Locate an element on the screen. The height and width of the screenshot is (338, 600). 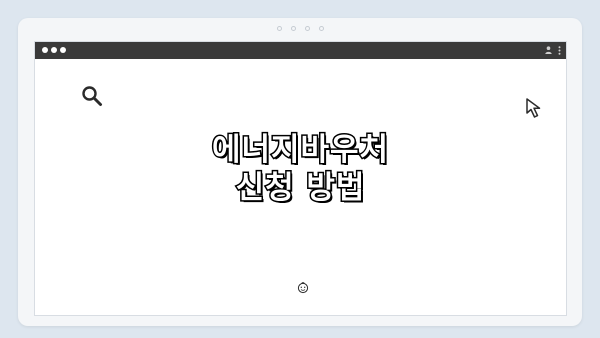
maximize-dot-icon is located at coordinates (63, 50).